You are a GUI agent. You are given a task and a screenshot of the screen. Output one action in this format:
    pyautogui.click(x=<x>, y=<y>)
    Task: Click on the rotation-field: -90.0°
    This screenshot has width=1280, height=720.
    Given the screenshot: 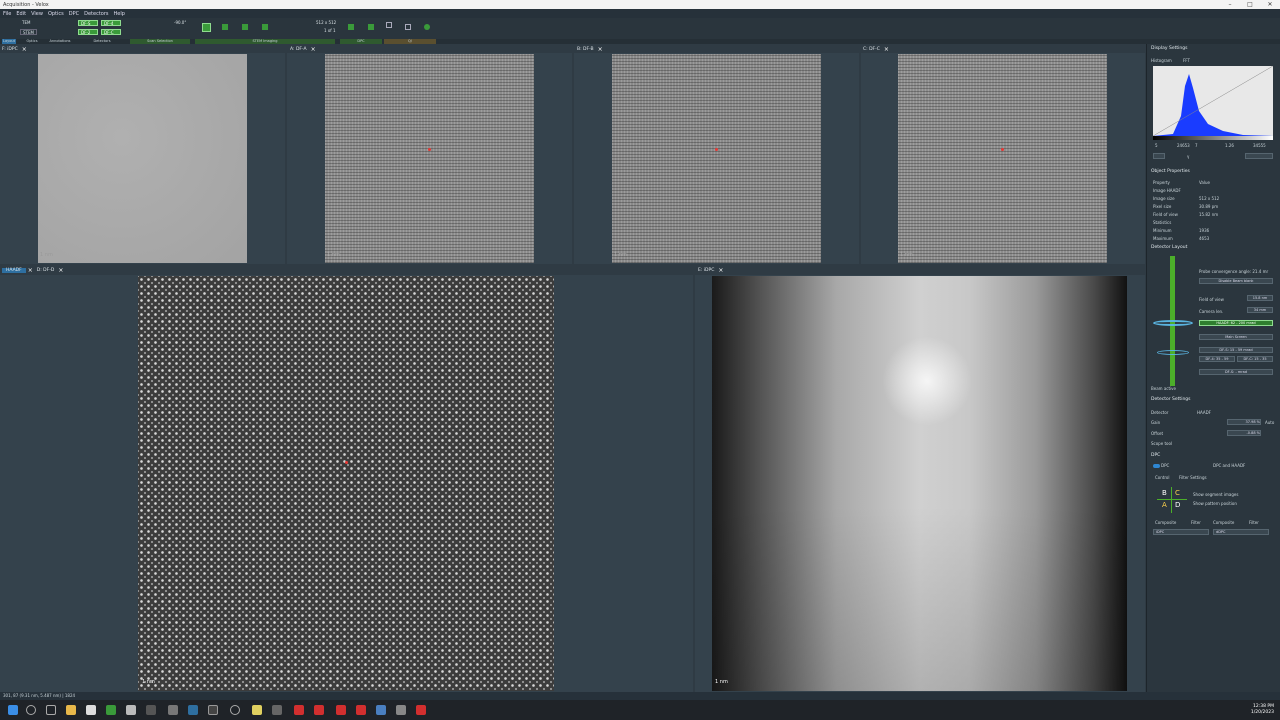 What is the action you would take?
    pyautogui.click(x=180, y=23)
    